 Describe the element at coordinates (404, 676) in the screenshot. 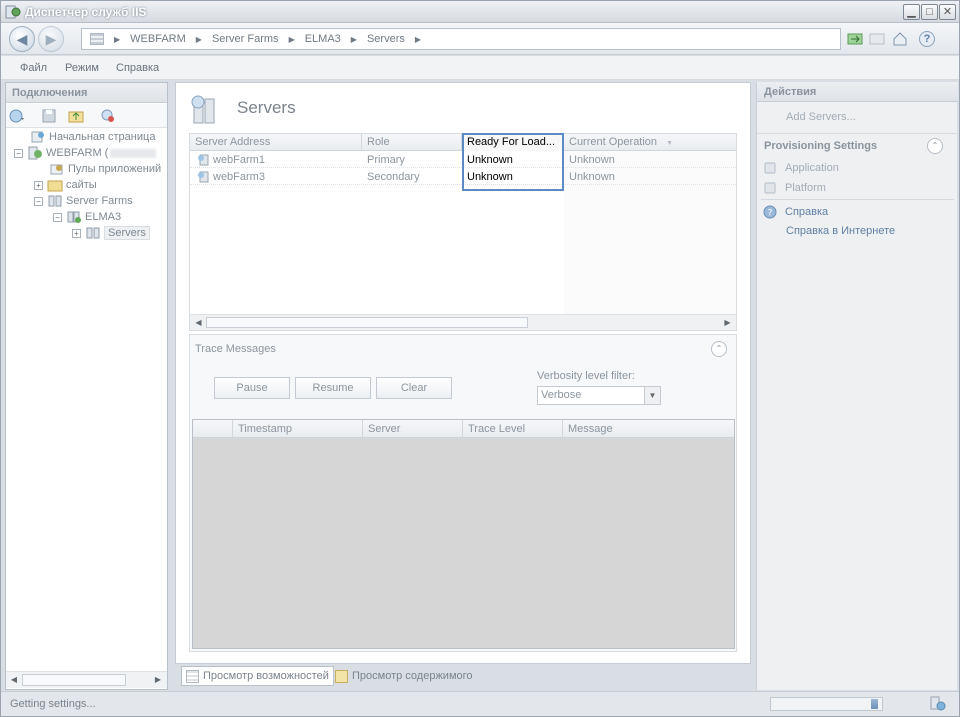

I see `tab-content-view: Просмотр содержимого` at that location.